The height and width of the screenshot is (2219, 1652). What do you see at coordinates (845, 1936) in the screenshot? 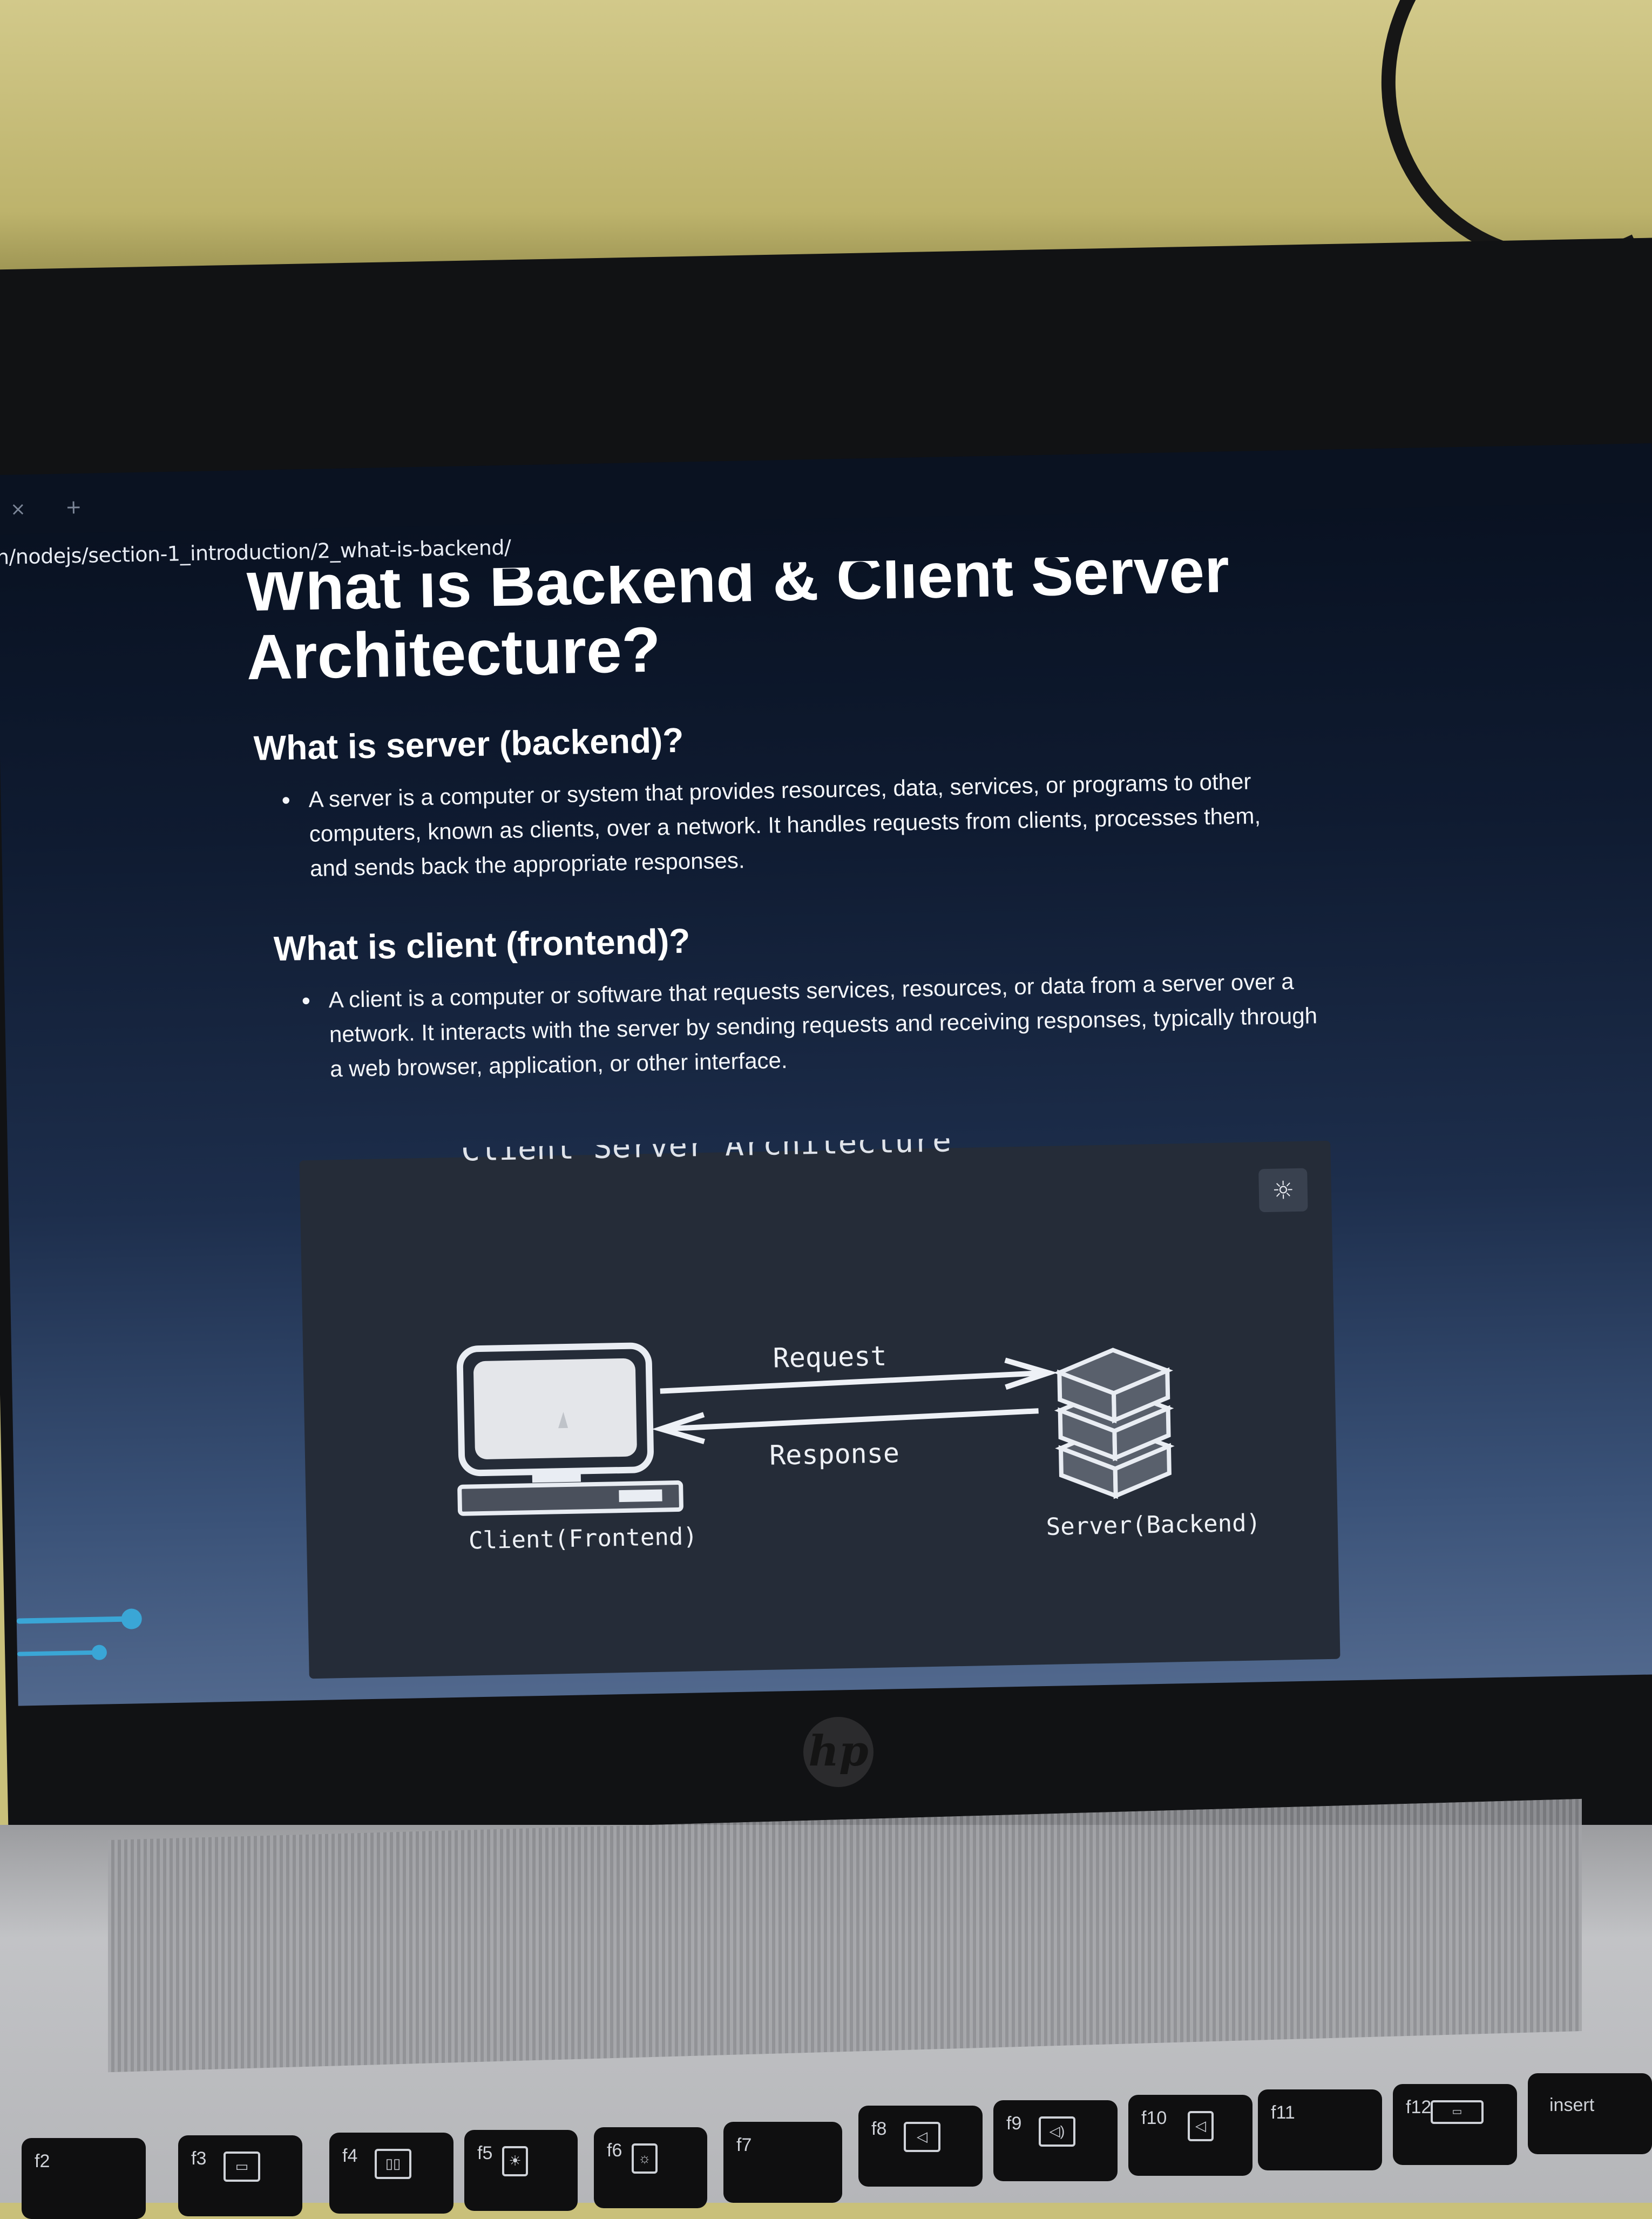
I see `speaker-grille` at bounding box center [845, 1936].